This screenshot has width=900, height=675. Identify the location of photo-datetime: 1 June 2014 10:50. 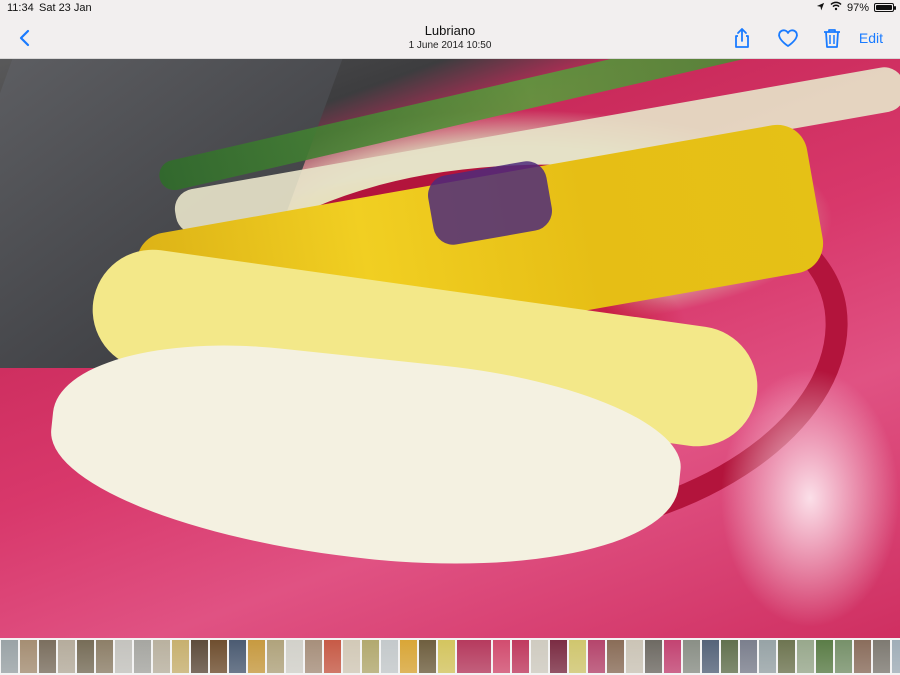
(450, 45).